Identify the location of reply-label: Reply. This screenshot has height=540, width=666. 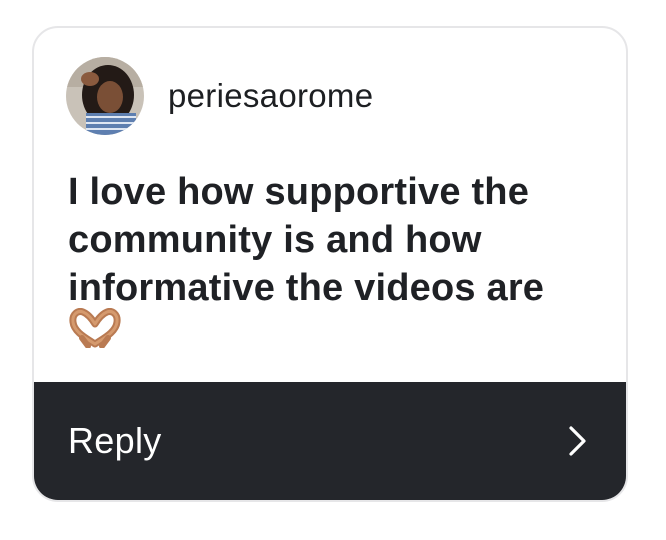
(115, 440).